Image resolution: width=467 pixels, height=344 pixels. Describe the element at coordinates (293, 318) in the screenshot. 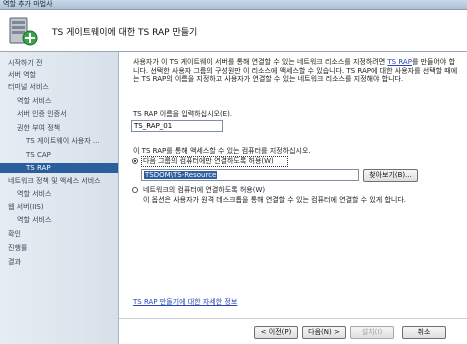

I see `footer-separator` at that location.